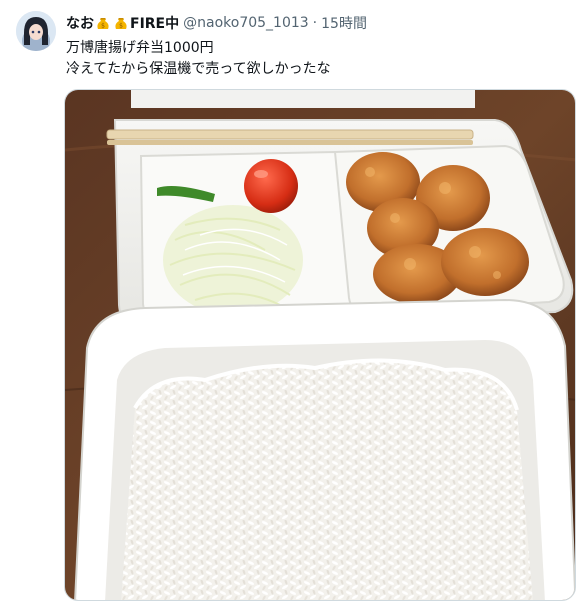 The image size is (586, 604). I want to click on tweet-text-line-2: 冷えてたから保温機で売って欲しかったな, so click(198, 69).